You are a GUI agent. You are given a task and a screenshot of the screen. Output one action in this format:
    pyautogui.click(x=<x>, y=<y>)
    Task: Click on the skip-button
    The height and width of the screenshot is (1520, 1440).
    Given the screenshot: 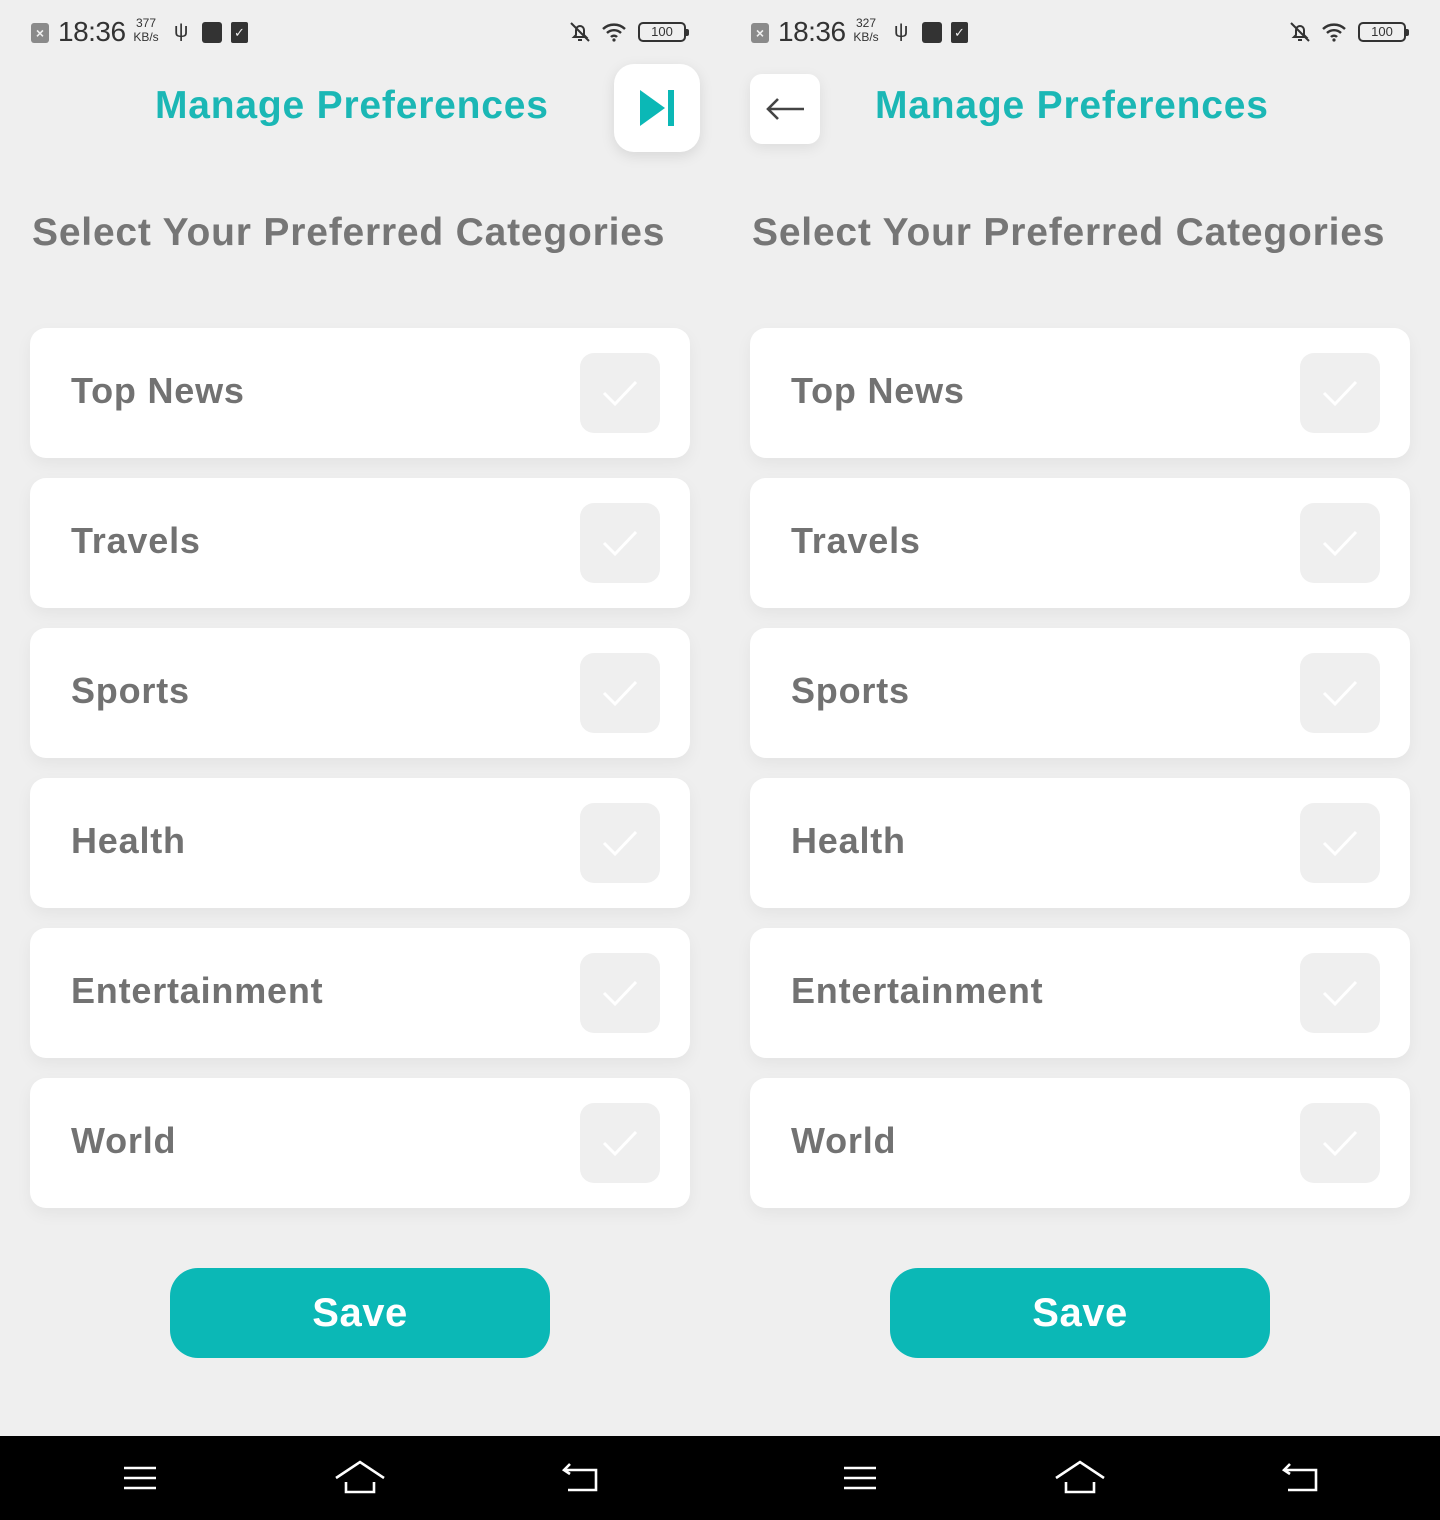 What is the action you would take?
    pyautogui.click(x=657, y=108)
    